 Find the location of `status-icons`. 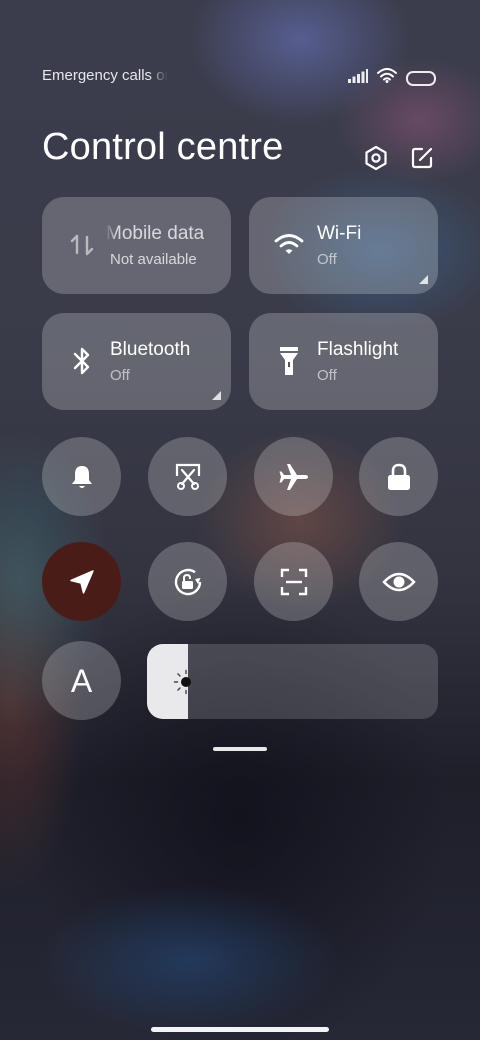

status-icons is located at coordinates (392, 78).